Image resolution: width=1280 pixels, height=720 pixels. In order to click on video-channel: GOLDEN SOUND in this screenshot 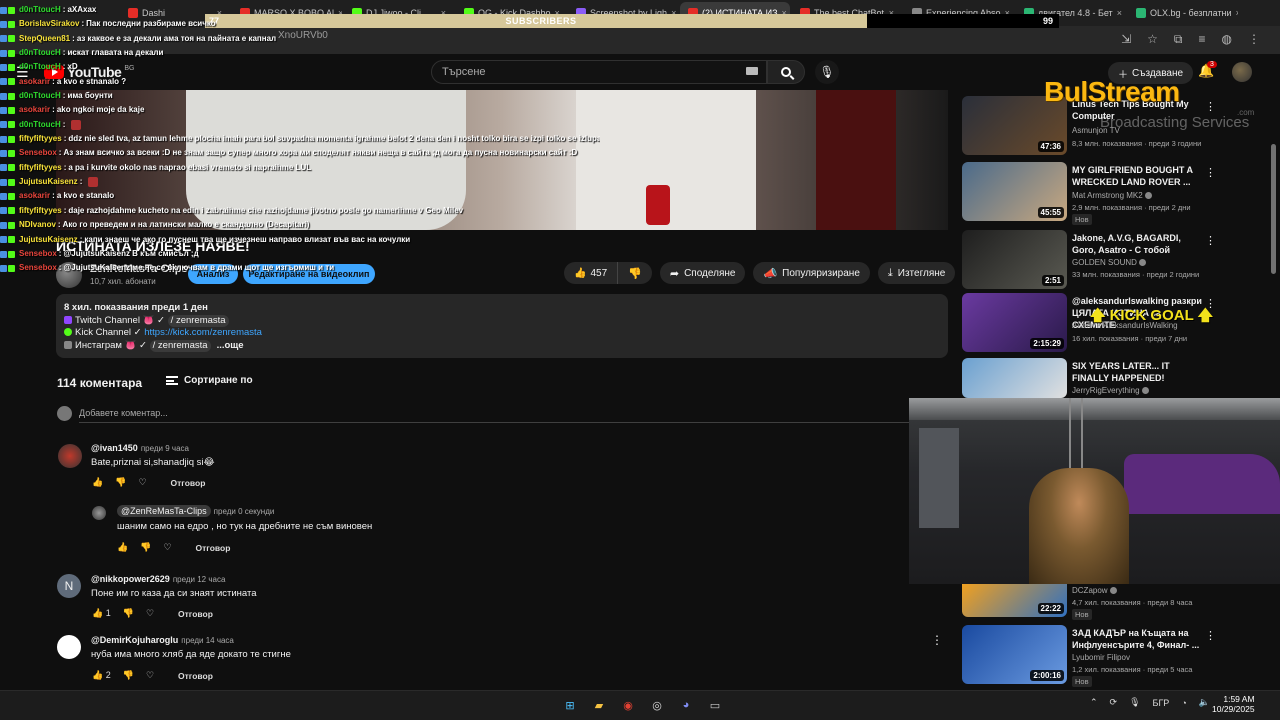, I will do `click(1109, 262)`.